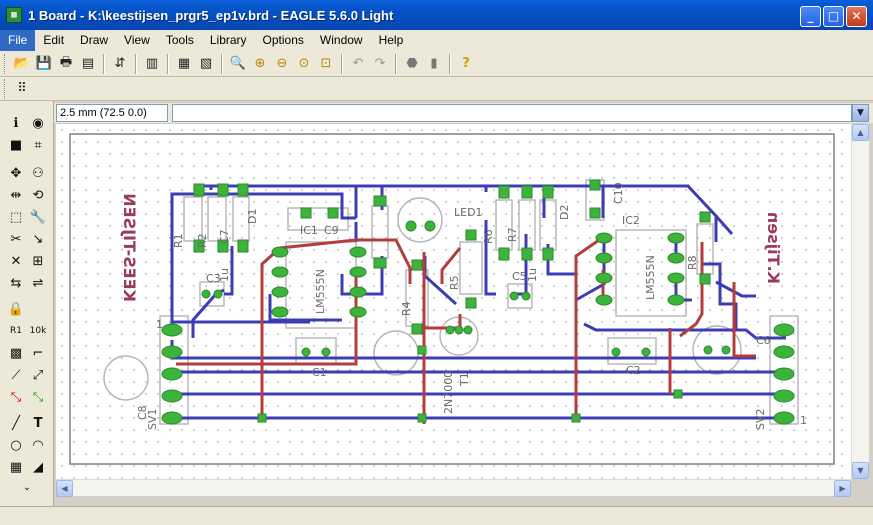 This screenshot has width=873, height=525. Describe the element at coordinates (564, 212) in the screenshot. I see `label-d2: D2` at that location.